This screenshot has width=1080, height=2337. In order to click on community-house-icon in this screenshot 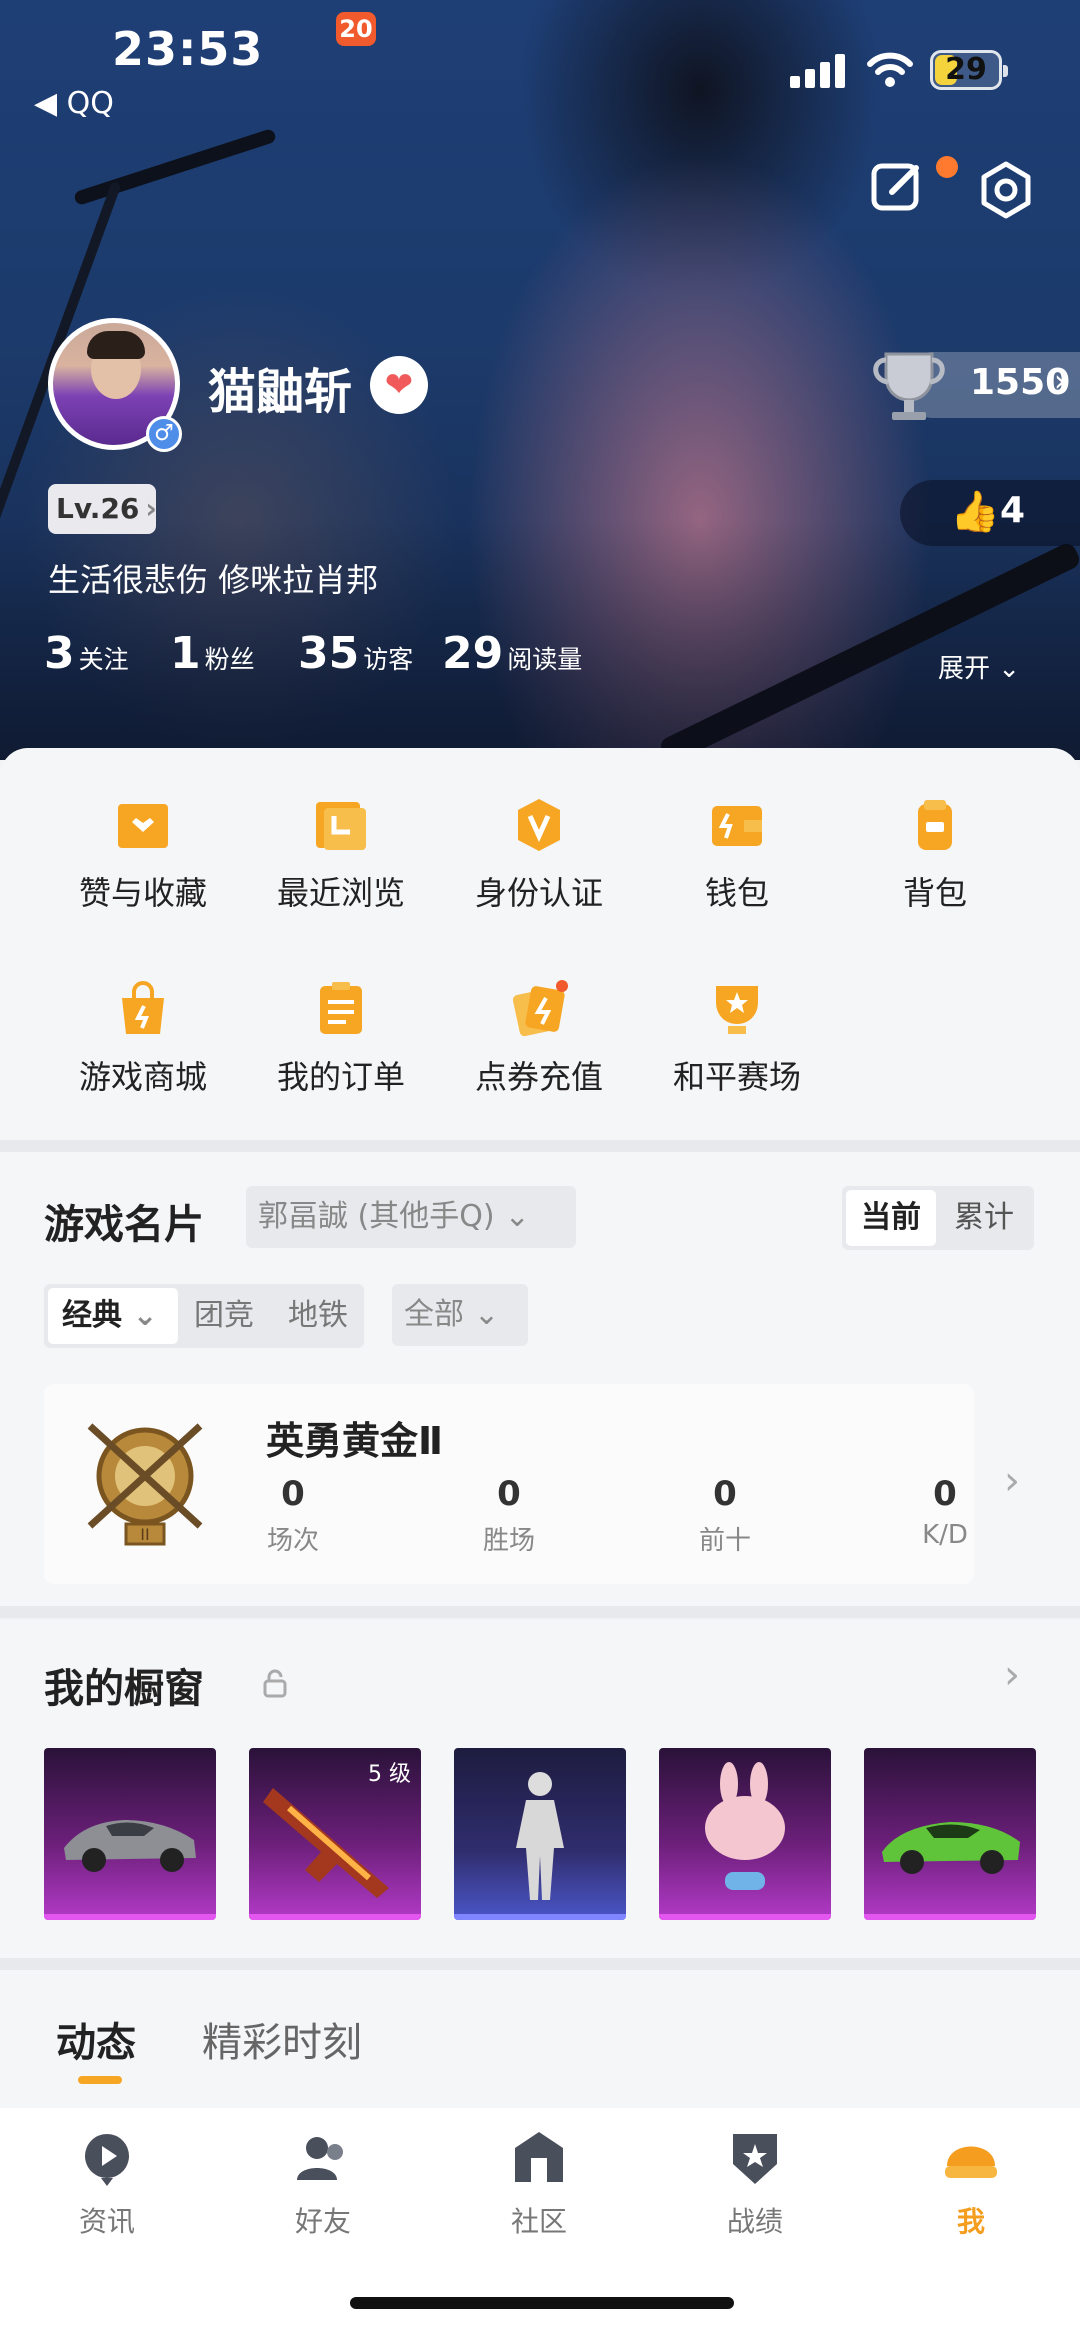, I will do `click(539, 2157)`.